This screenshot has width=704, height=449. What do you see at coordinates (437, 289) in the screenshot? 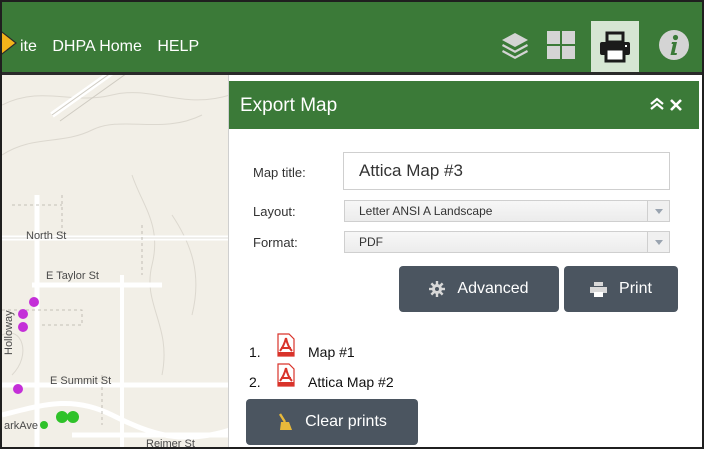
I see `gear-icon` at bounding box center [437, 289].